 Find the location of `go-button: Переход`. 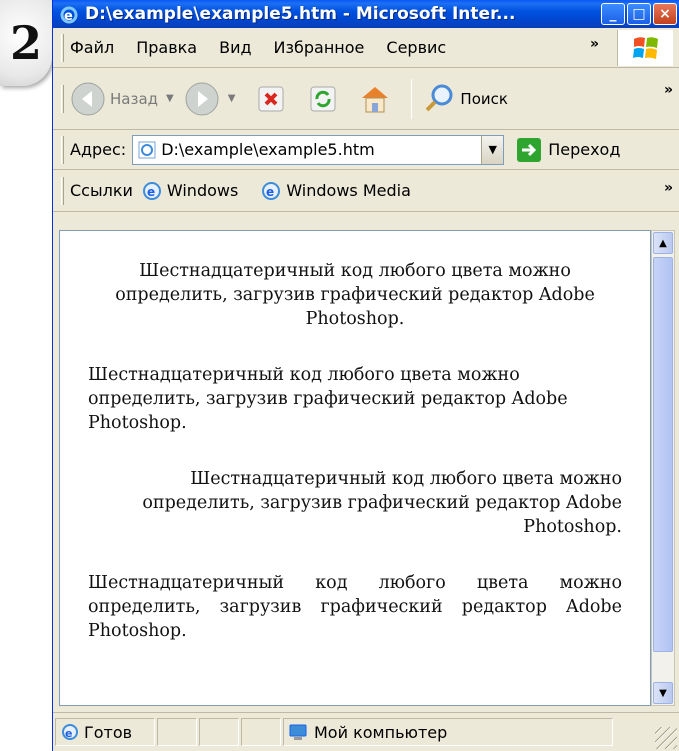

go-button: Переход is located at coordinates (568, 150).